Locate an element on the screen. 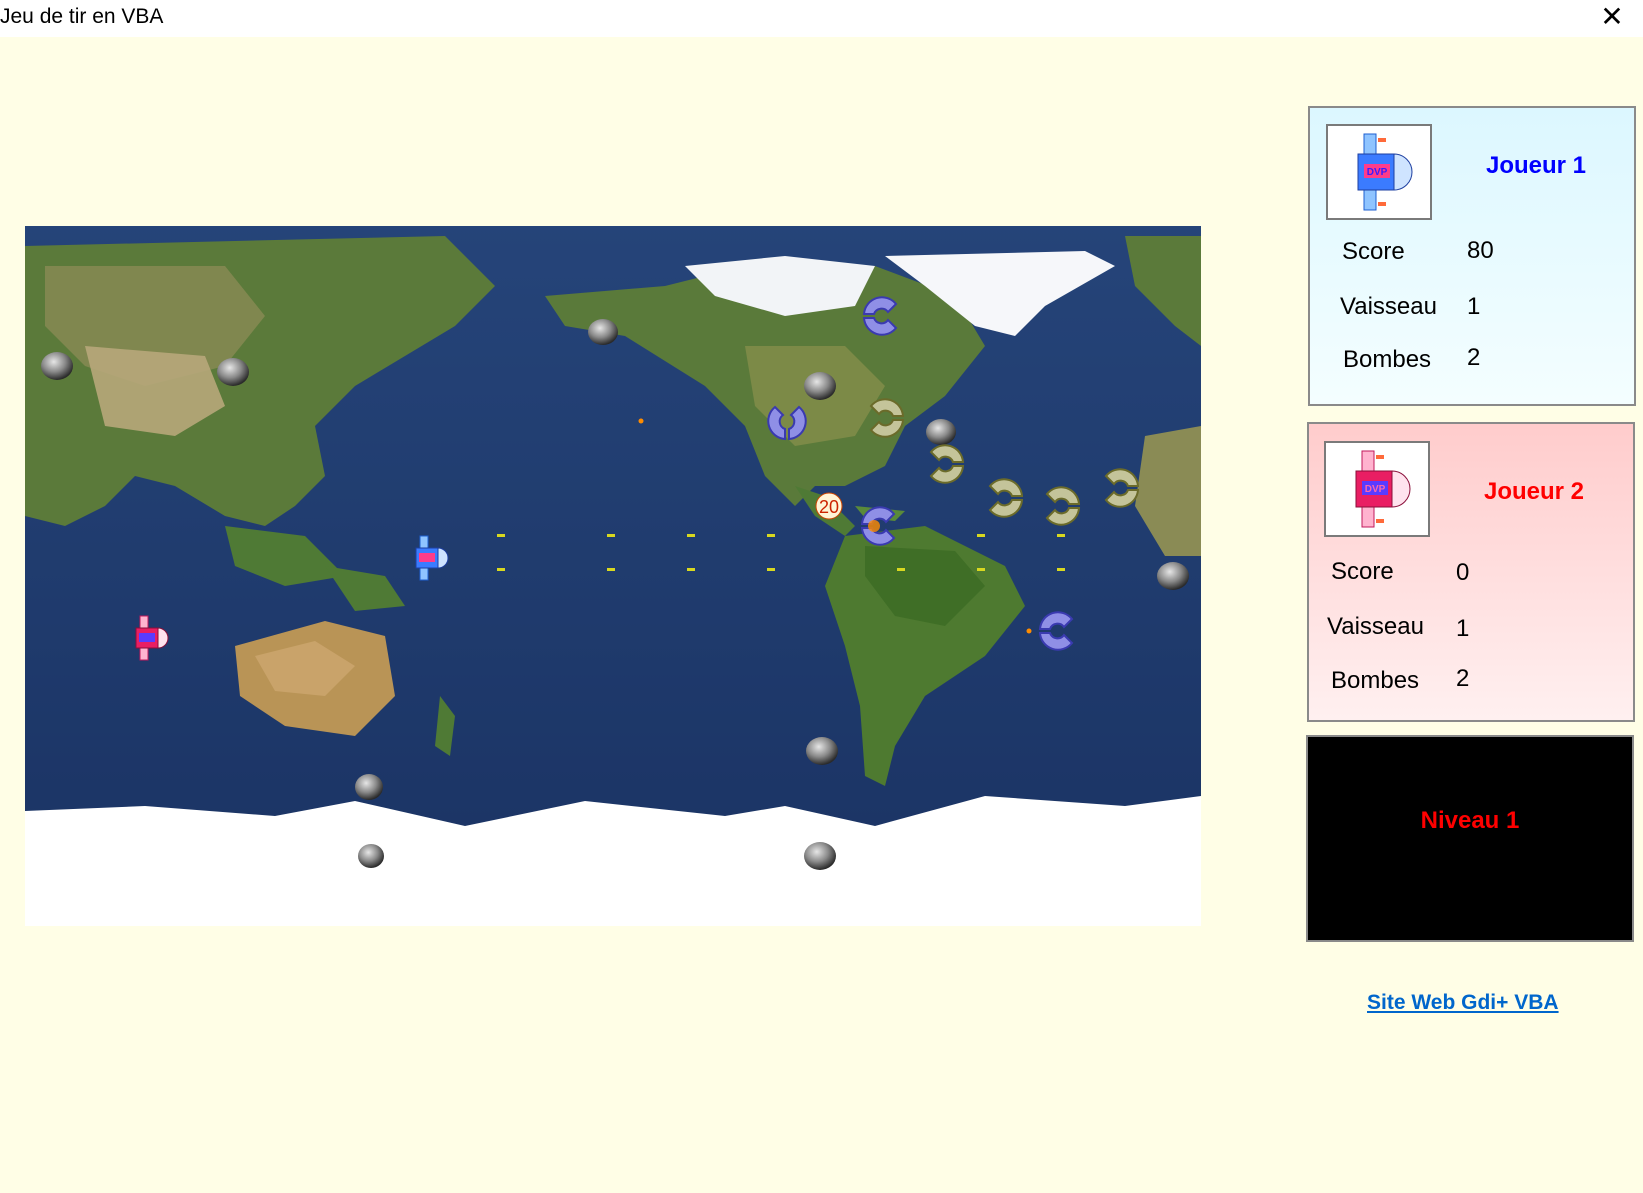  player2-score-label: Score is located at coordinates (1362, 571).